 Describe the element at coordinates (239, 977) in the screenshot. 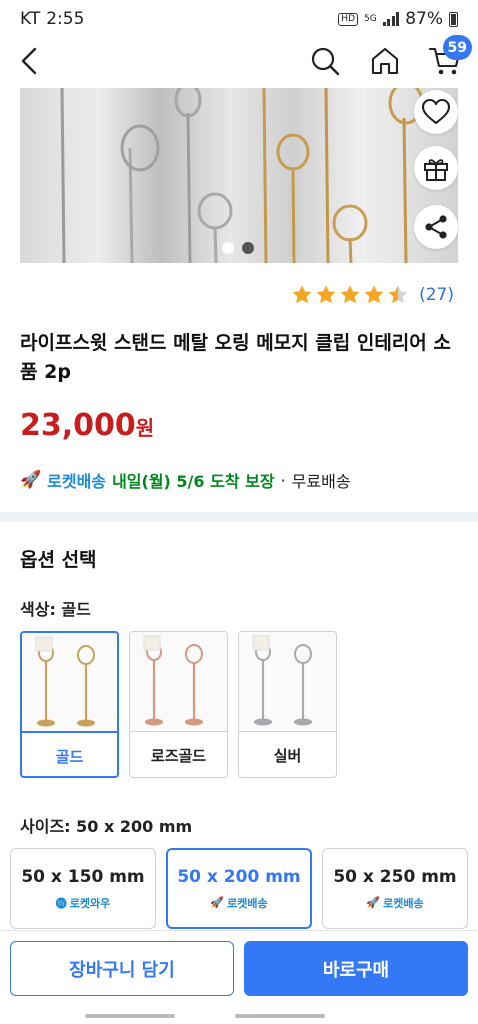

I see `bottom-action-bar: 장바구니 담기 바로구매` at that location.